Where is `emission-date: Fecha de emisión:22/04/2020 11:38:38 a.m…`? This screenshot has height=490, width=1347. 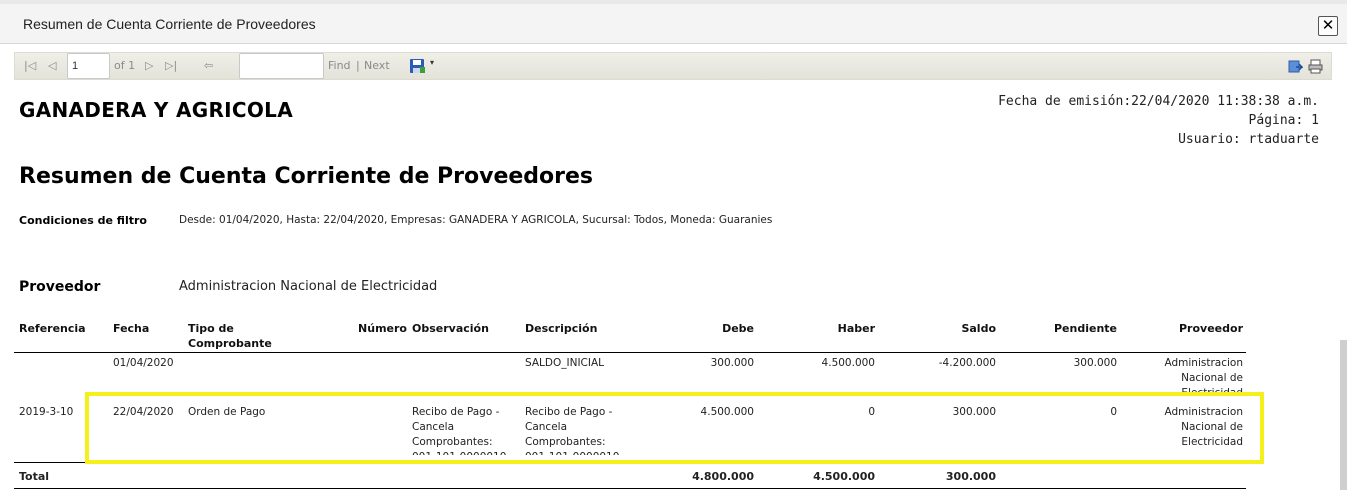
emission-date: Fecha de emisión:22/04/2020 11:38:38 a.m… is located at coordinates (1158, 101).